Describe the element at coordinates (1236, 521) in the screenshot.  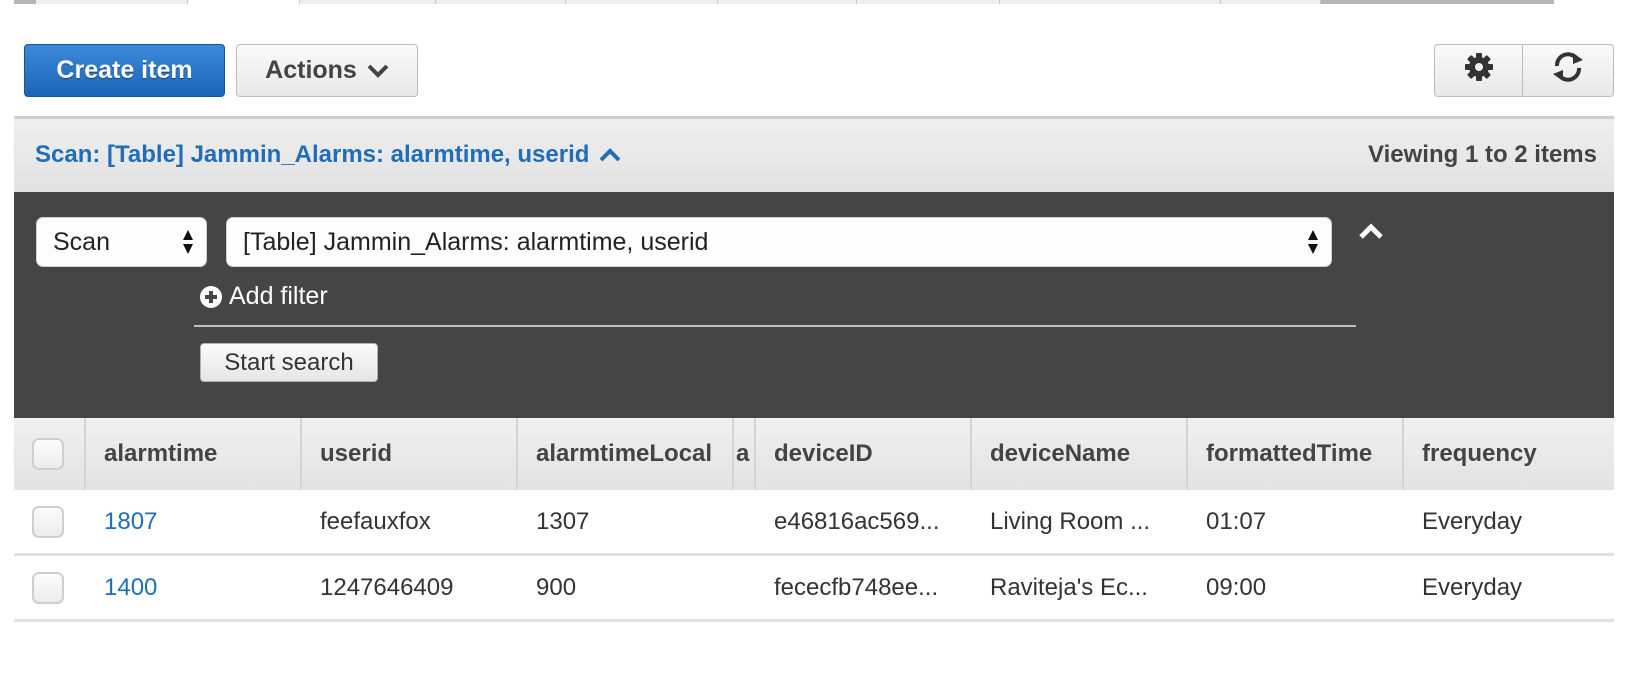
I see `formattedtime-cell: 01:07` at that location.